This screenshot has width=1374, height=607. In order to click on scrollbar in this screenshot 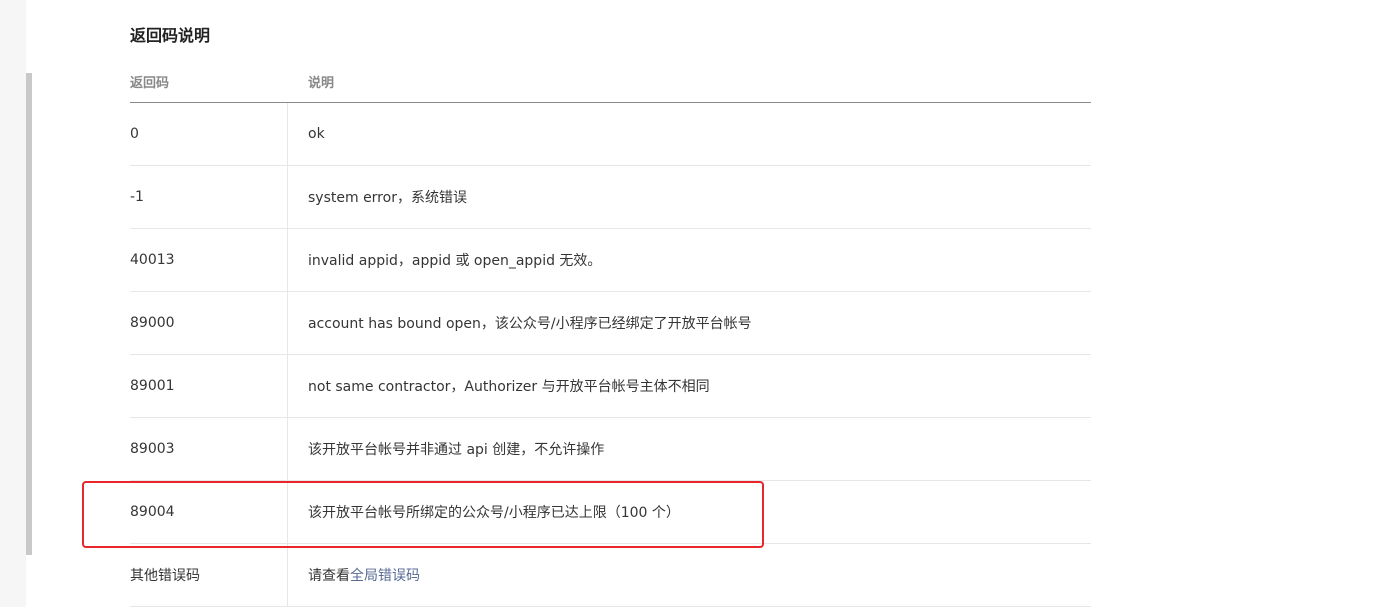, I will do `click(29, 314)`.